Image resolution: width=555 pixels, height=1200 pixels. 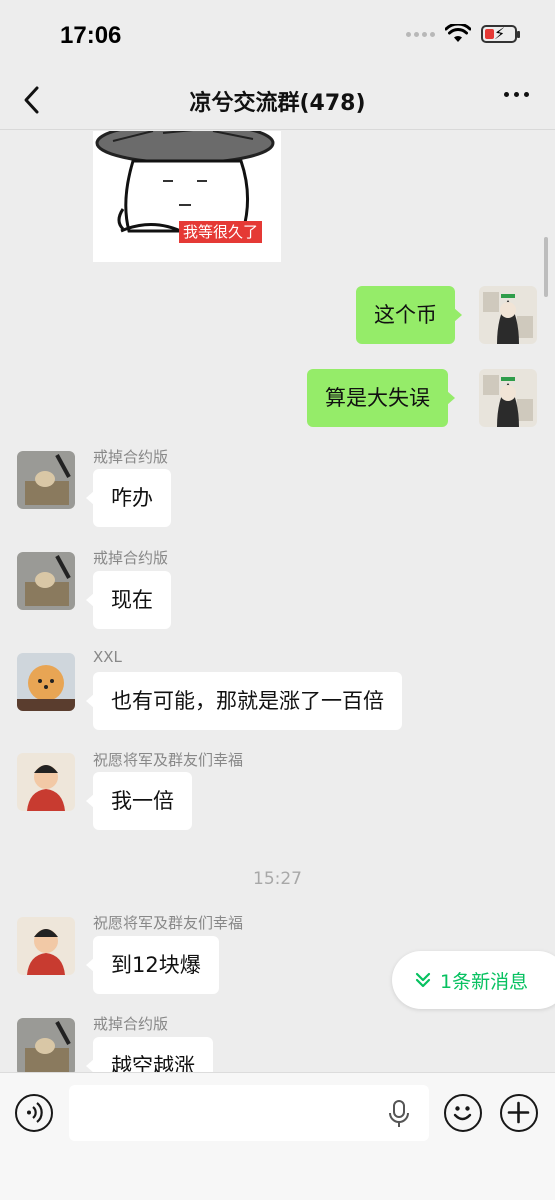 What do you see at coordinates (128, 600) in the screenshot?
I see `message-bubble: 现在` at bounding box center [128, 600].